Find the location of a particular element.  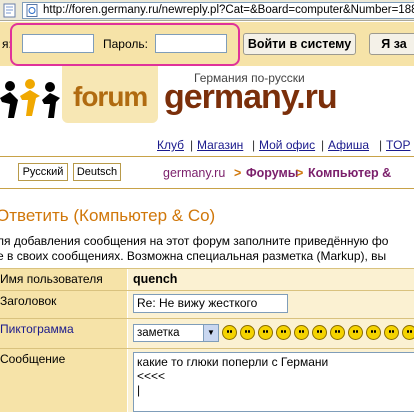

subject-input: Re: Не вижу жесткого is located at coordinates (210, 303).